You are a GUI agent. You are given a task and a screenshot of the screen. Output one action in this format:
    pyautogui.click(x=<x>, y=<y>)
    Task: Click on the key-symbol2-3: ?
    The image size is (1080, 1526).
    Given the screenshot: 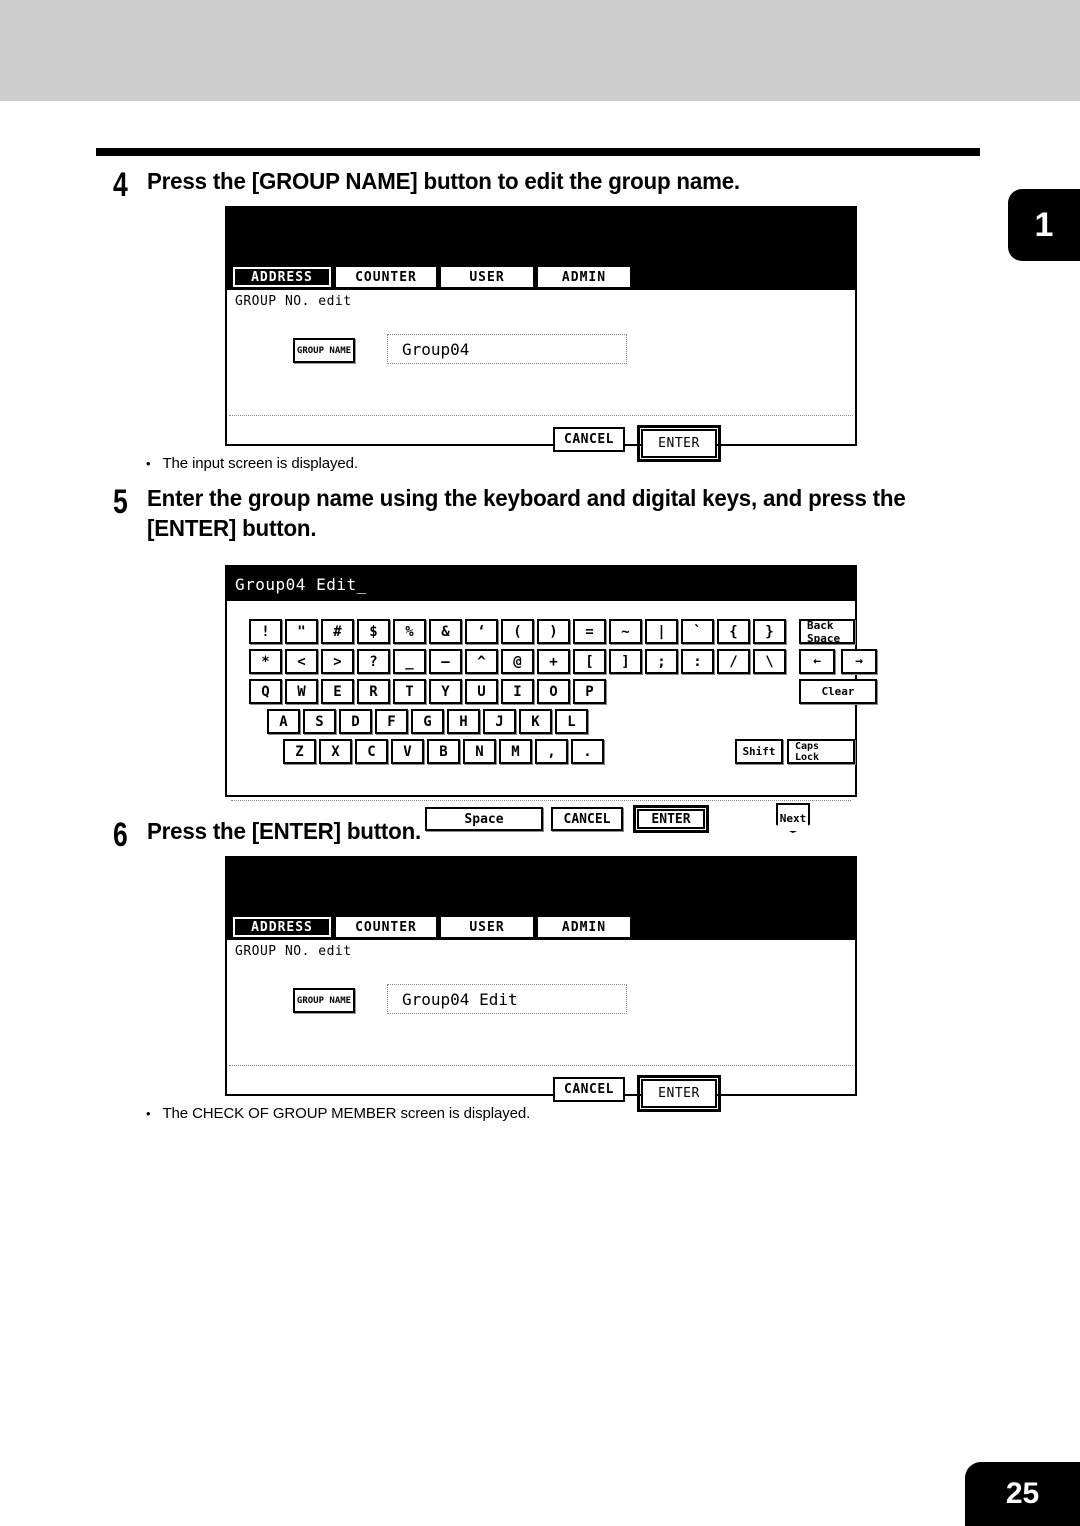 What is the action you would take?
    pyautogui.click(x=373, y=661)
    